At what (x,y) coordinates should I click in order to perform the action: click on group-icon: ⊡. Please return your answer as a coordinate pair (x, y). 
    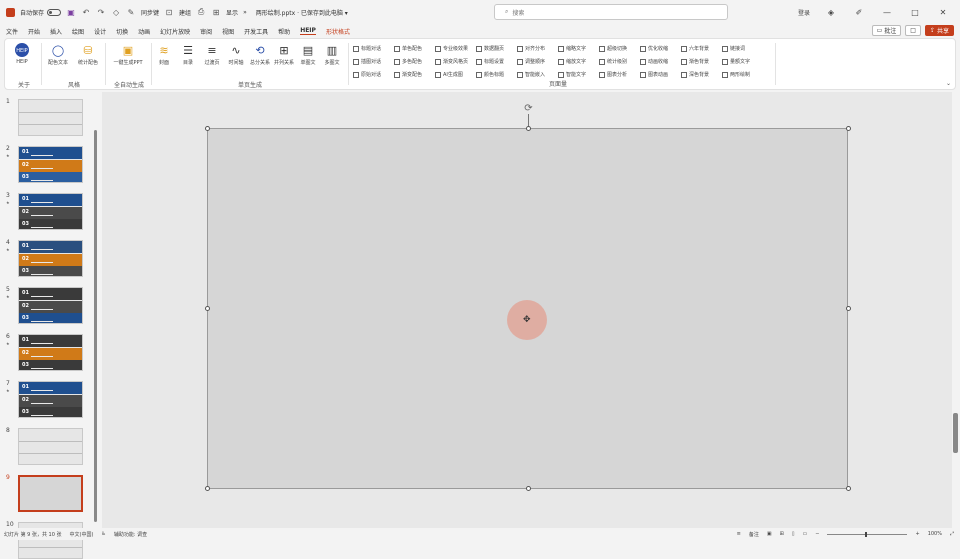
    Looking at the image, I should click on (169, 12).